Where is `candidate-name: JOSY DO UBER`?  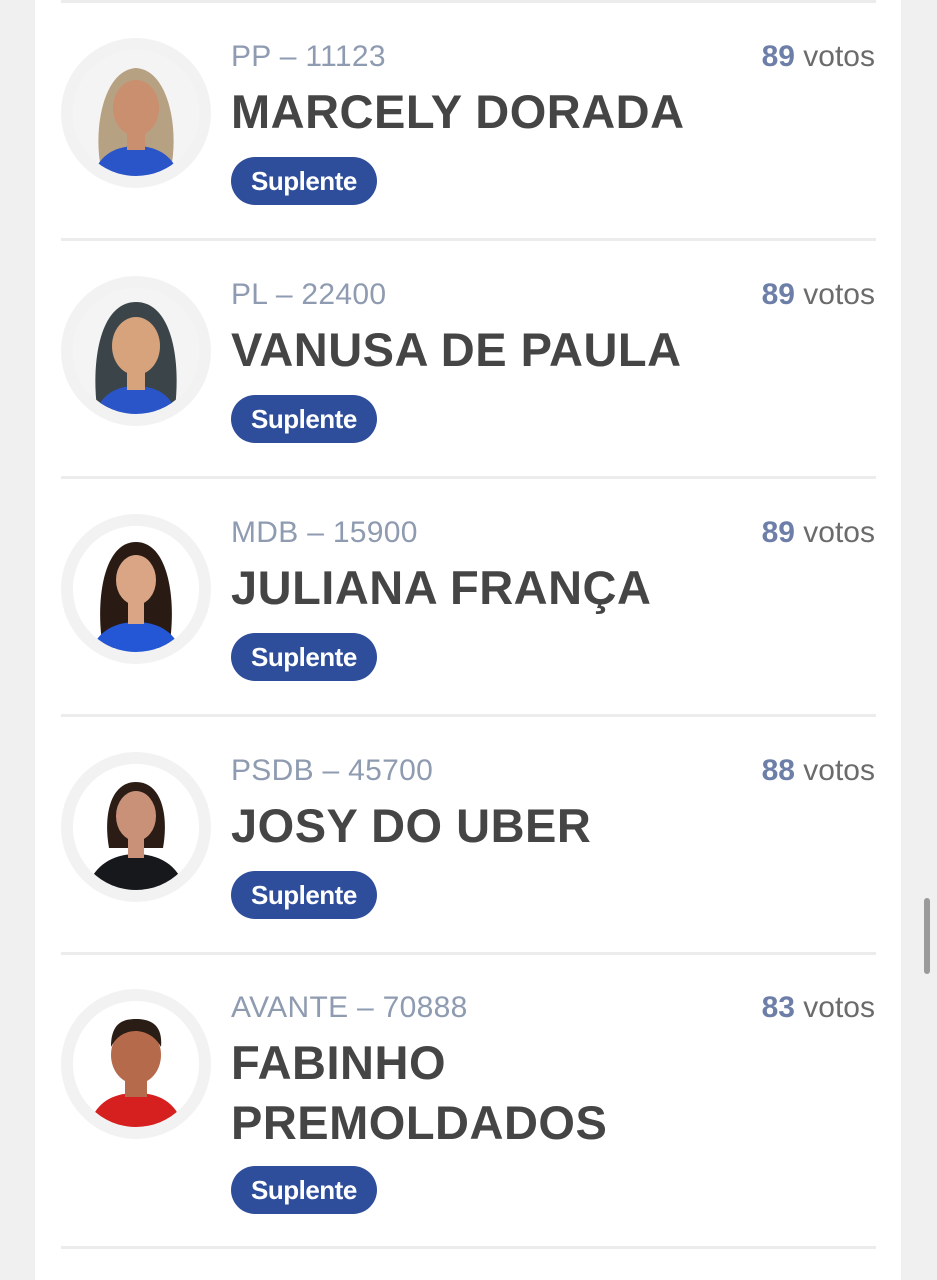
candidate-name: JOSY DO UBER is located at coordinates (411, 825).